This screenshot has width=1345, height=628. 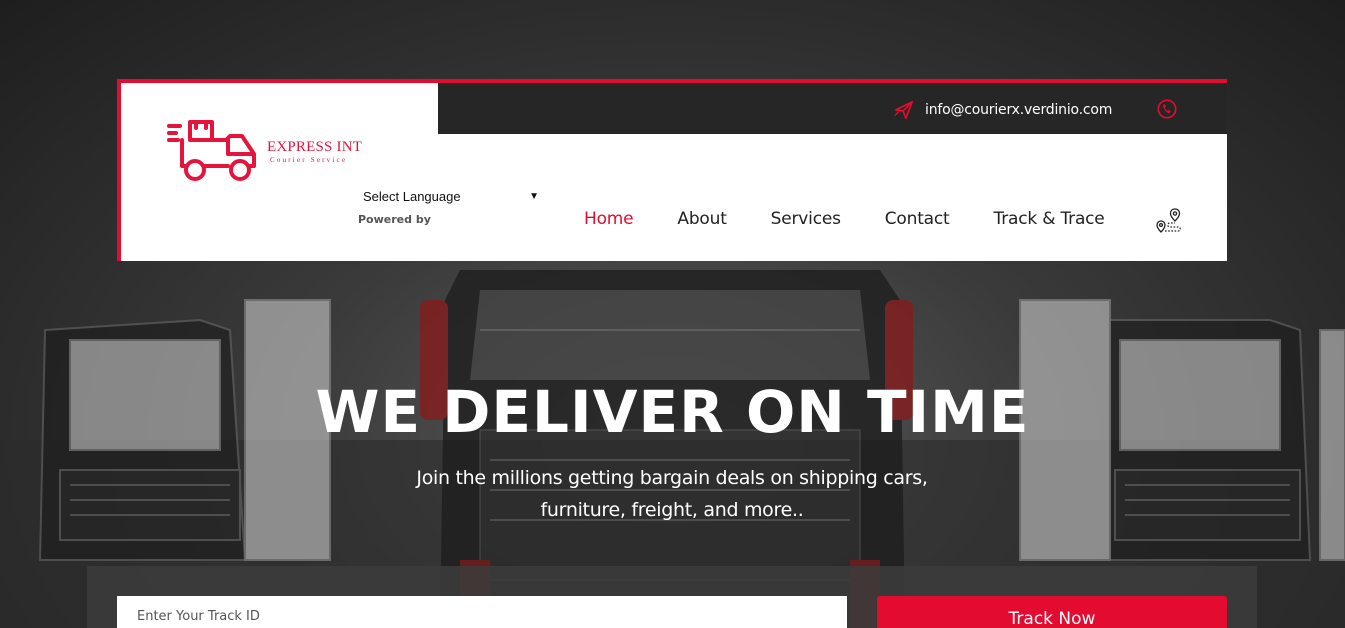 I want to click on powered-by-label: Powered by, so click(x=394, y=219).